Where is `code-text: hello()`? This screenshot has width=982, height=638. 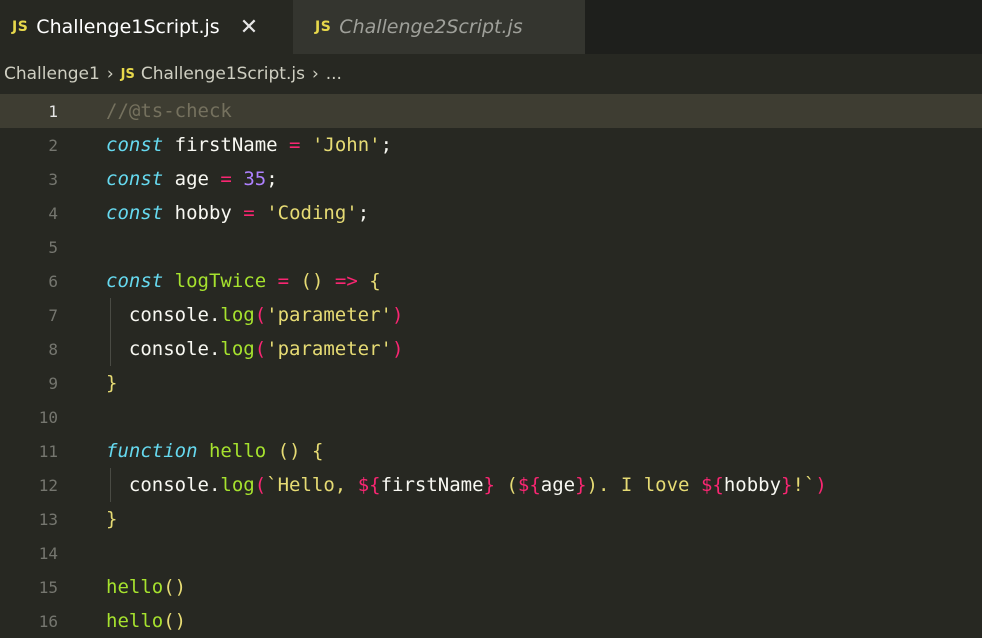 code-text: hello() is located at coordinates (146, 587).